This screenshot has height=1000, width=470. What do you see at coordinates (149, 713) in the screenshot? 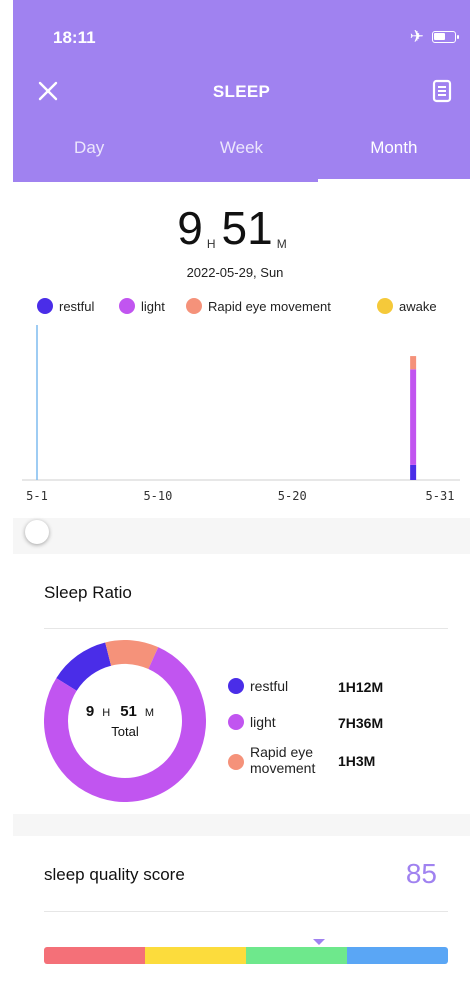
I see `donut-minutes-unit: M` at bounding box center [149, 713].